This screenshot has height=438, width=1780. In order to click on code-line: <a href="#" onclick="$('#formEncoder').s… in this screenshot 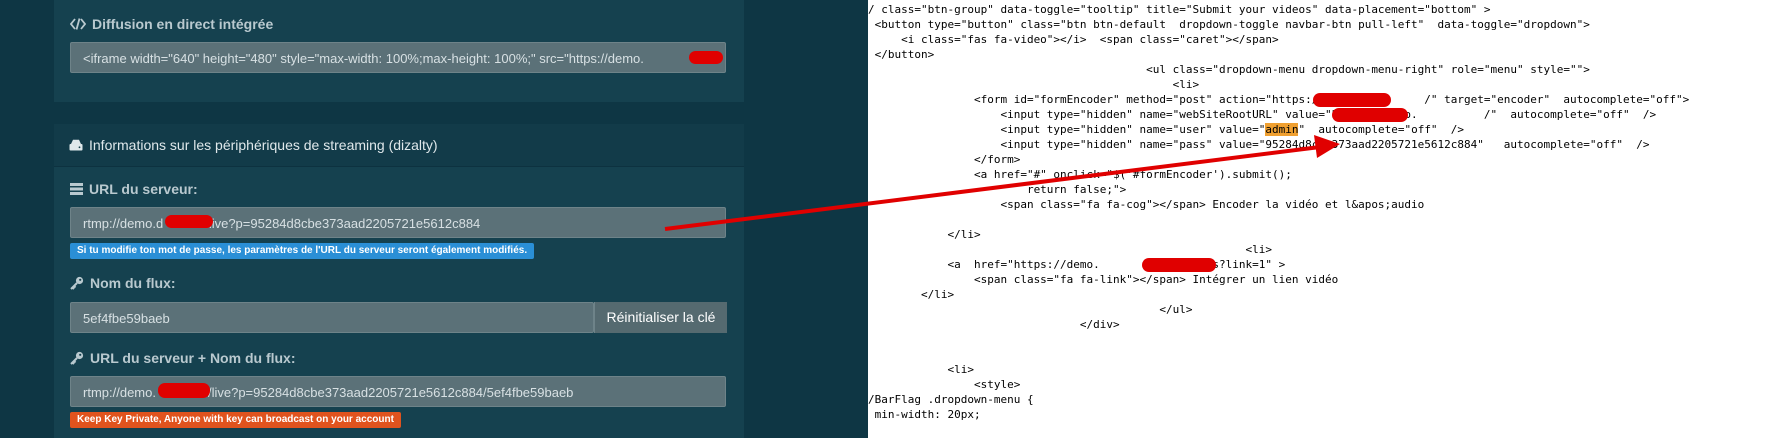, I will do `click(1080, 174)`.